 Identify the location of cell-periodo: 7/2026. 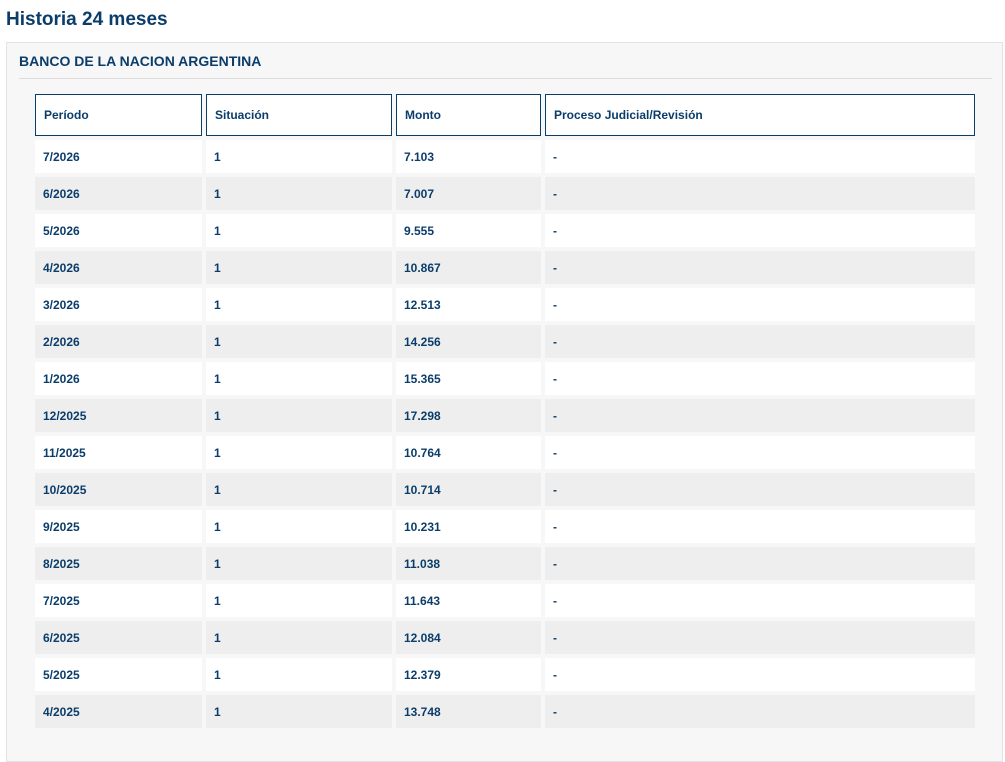
(118, 156).